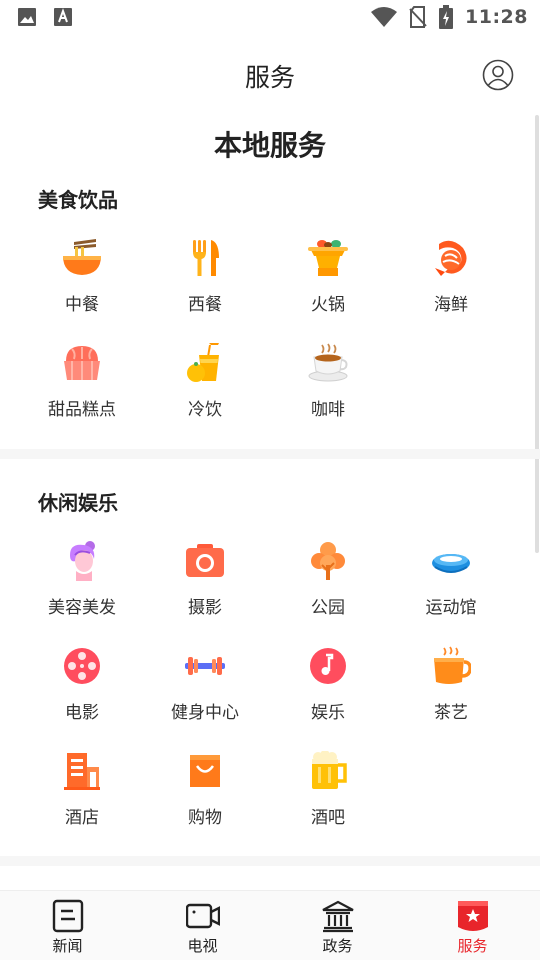  Describe the element at coordinates (82, 818) in the screenshot. I see `service-item-label: 酒店` at that location.